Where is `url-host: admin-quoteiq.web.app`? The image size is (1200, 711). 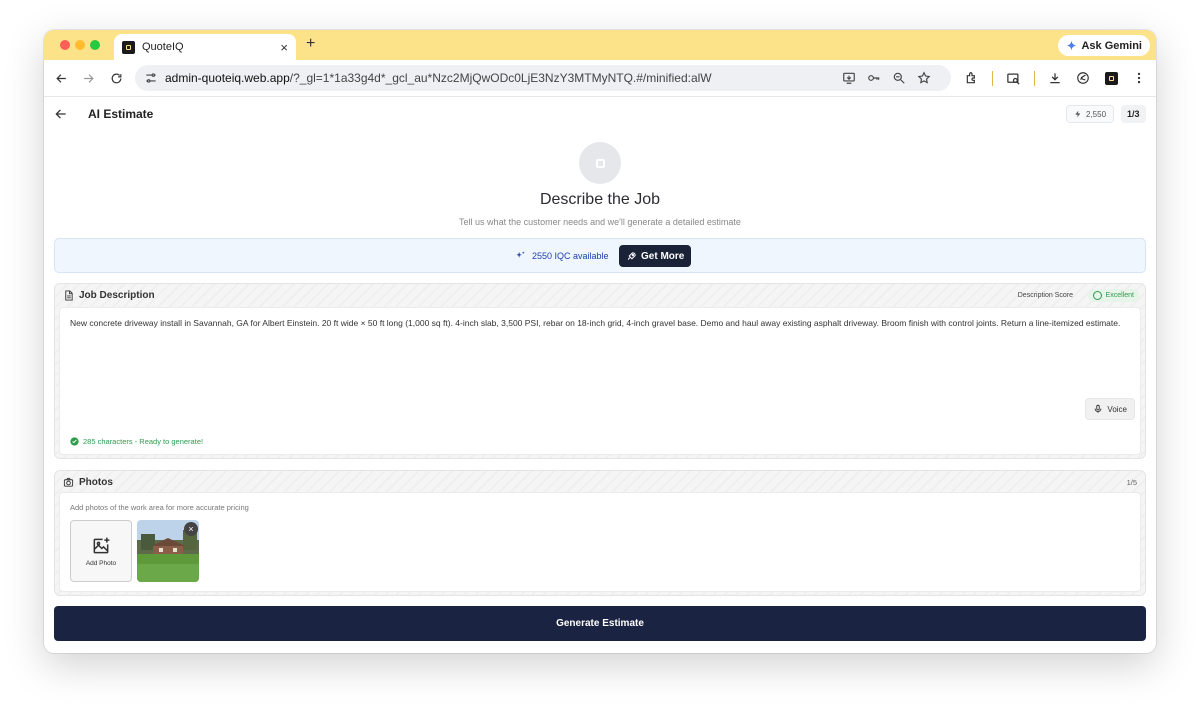 url-host: admin-quoteiq.web.app is located at coordinates (227, 78).